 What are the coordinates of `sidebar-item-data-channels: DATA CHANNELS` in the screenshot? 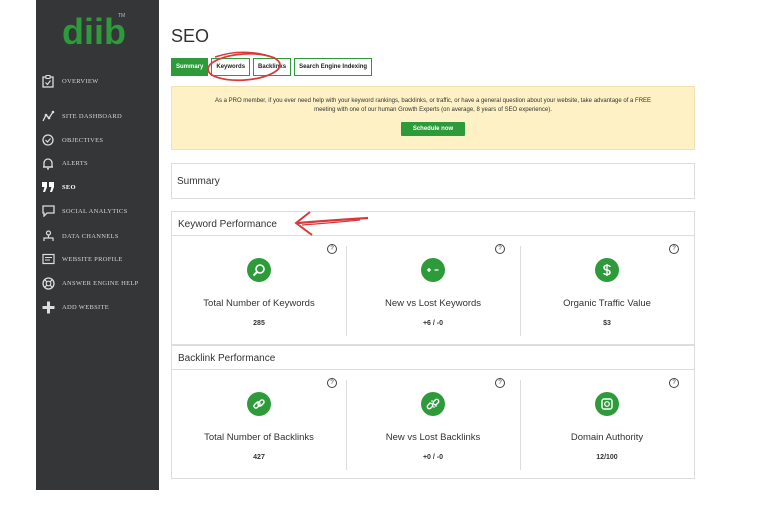 It's located at (79, 236).